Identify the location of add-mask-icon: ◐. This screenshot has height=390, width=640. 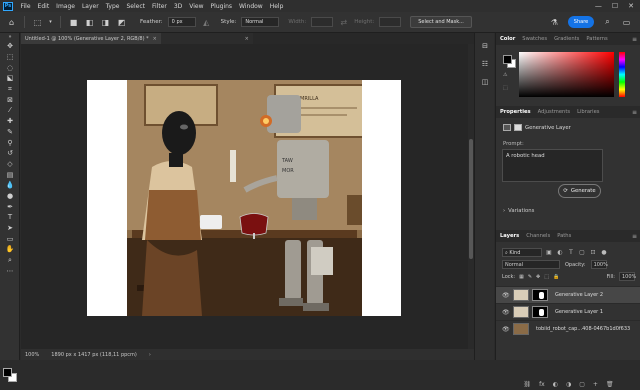
(555, 385).